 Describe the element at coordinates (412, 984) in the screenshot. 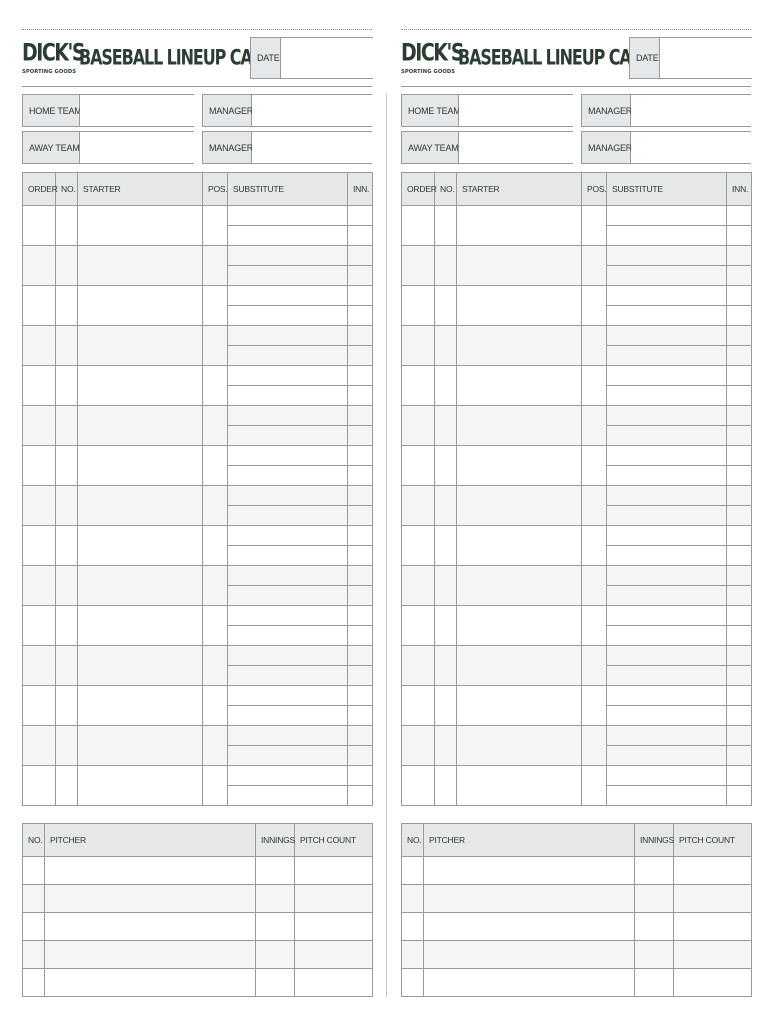

I see `pitcher-number-input` at that location.